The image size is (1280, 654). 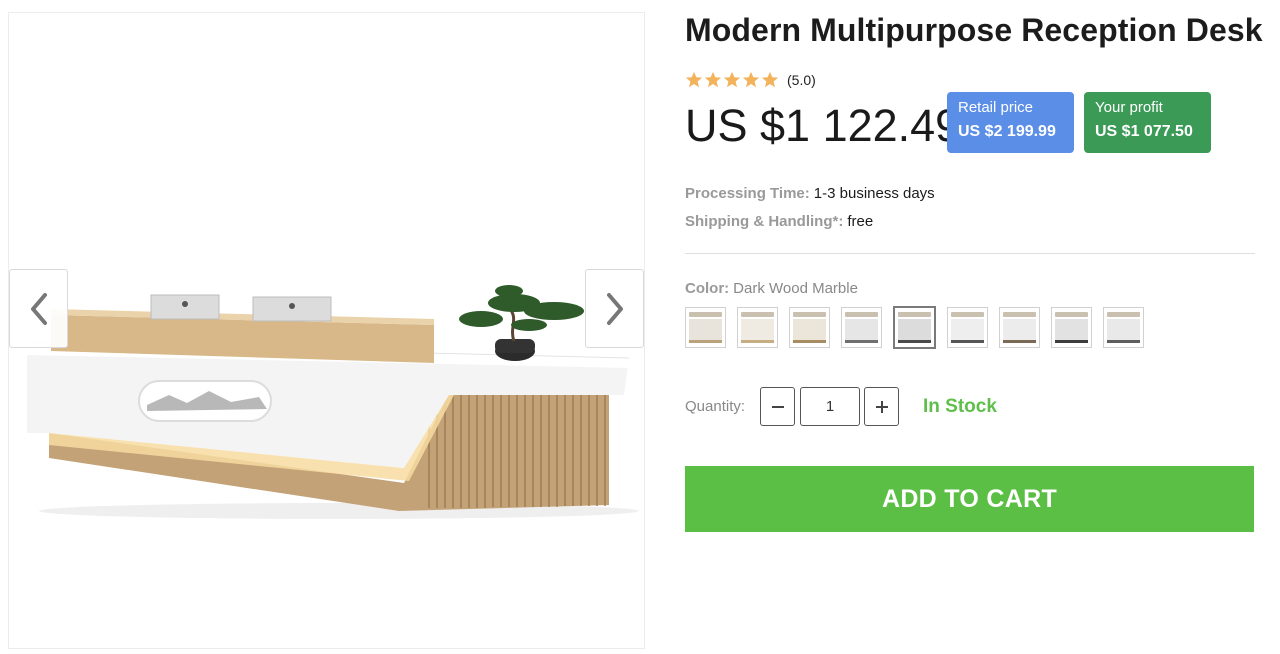 I want to click on minus-icon, so click(x=777, y=406).